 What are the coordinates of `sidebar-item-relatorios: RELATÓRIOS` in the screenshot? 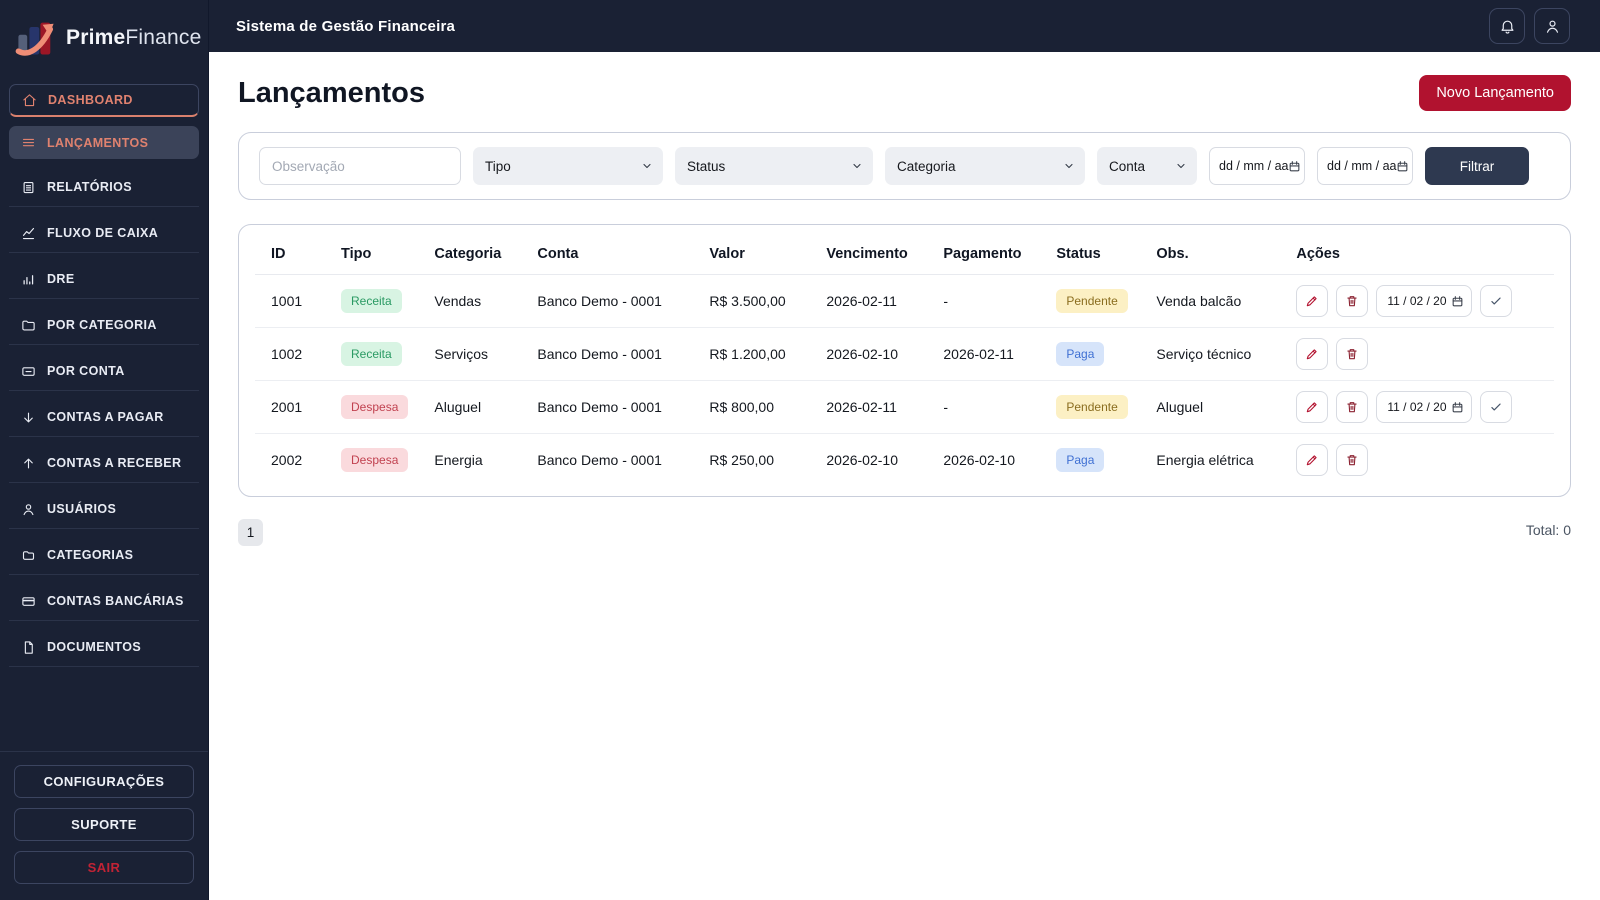 It's located at (104, 187).